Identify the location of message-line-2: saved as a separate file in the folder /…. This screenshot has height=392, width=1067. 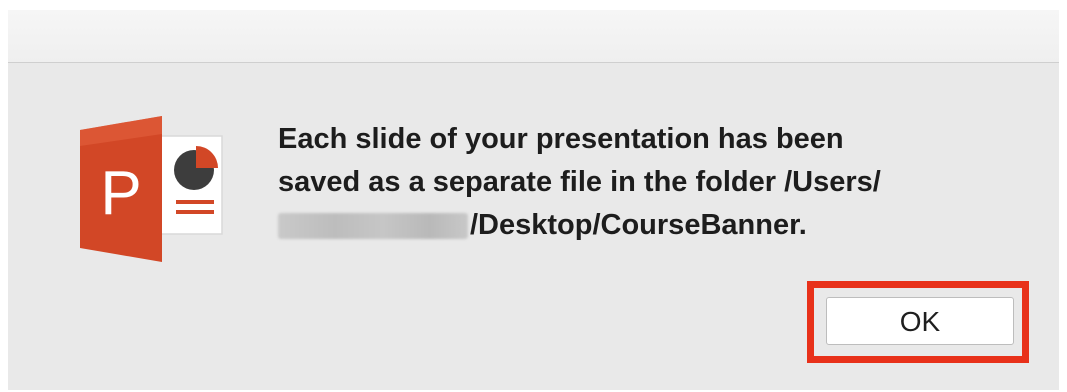
(579, 182).